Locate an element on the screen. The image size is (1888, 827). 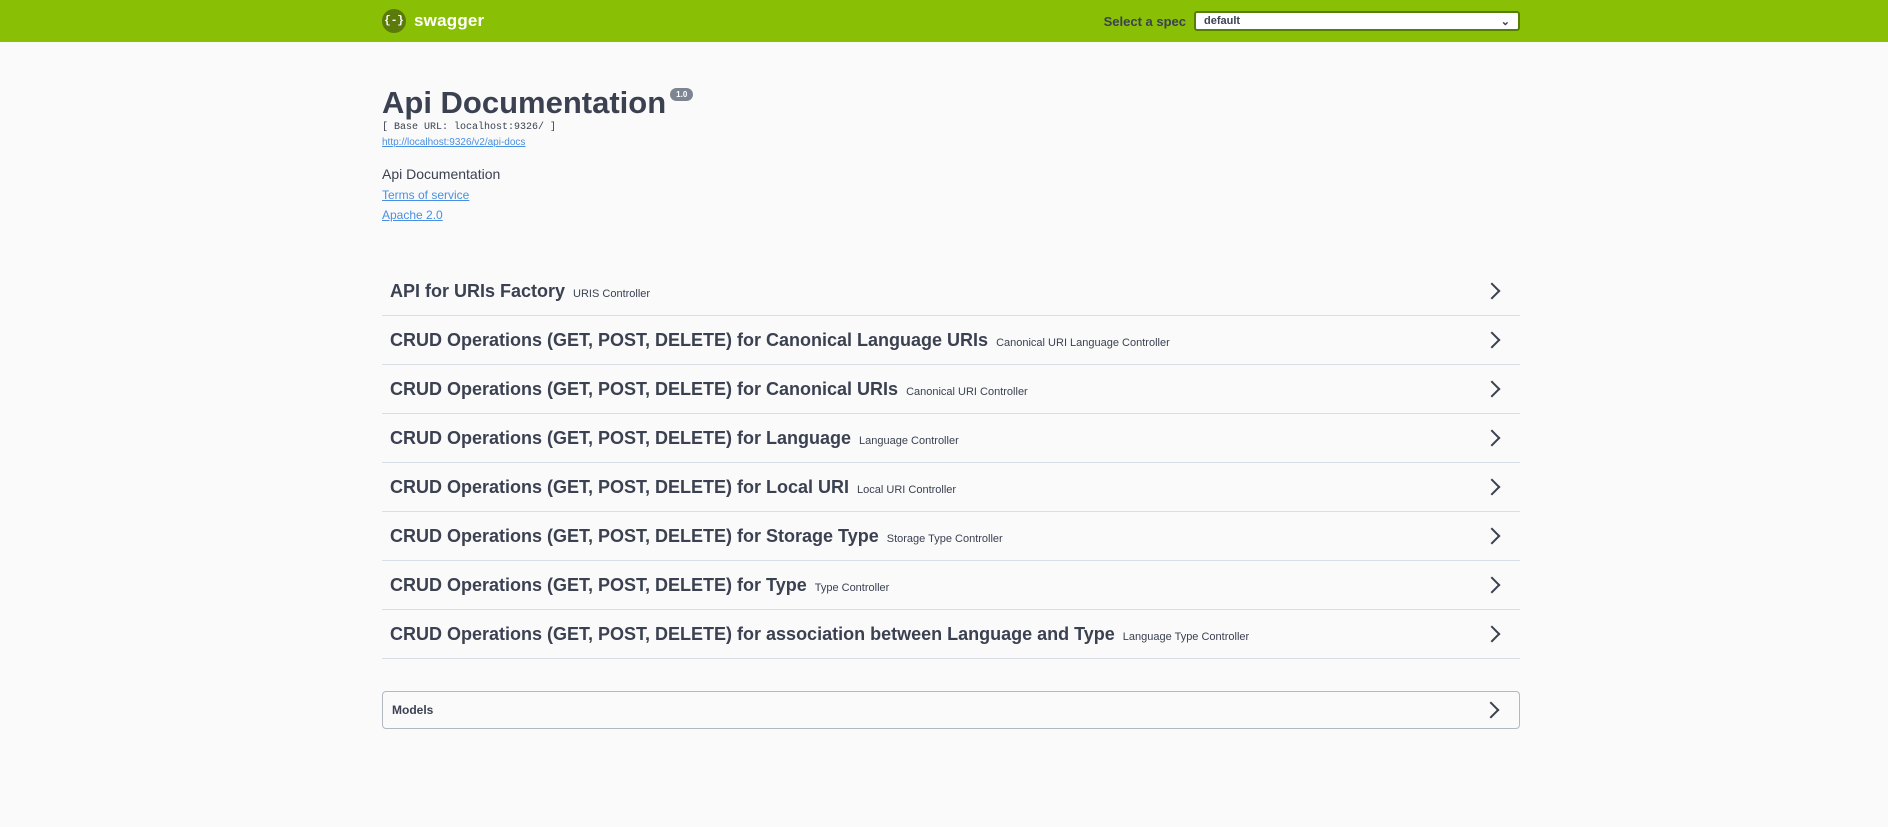
tag-description: URIS Controller is located at coordinates (612, 293).